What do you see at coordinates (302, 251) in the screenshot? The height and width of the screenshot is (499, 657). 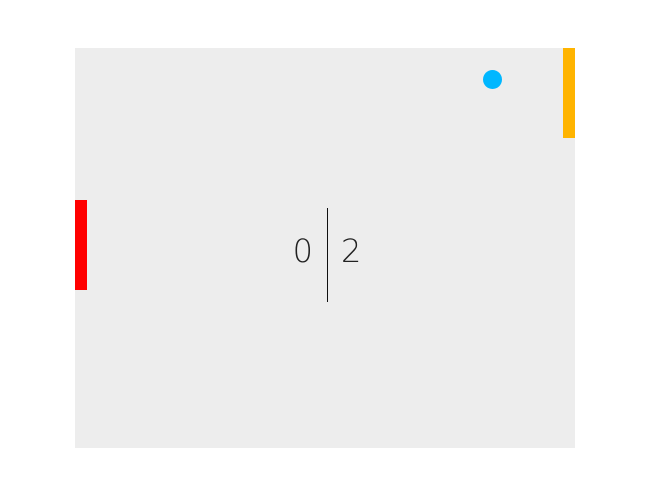 I see `left-player-score: 0` at bounding box center [302, 251].